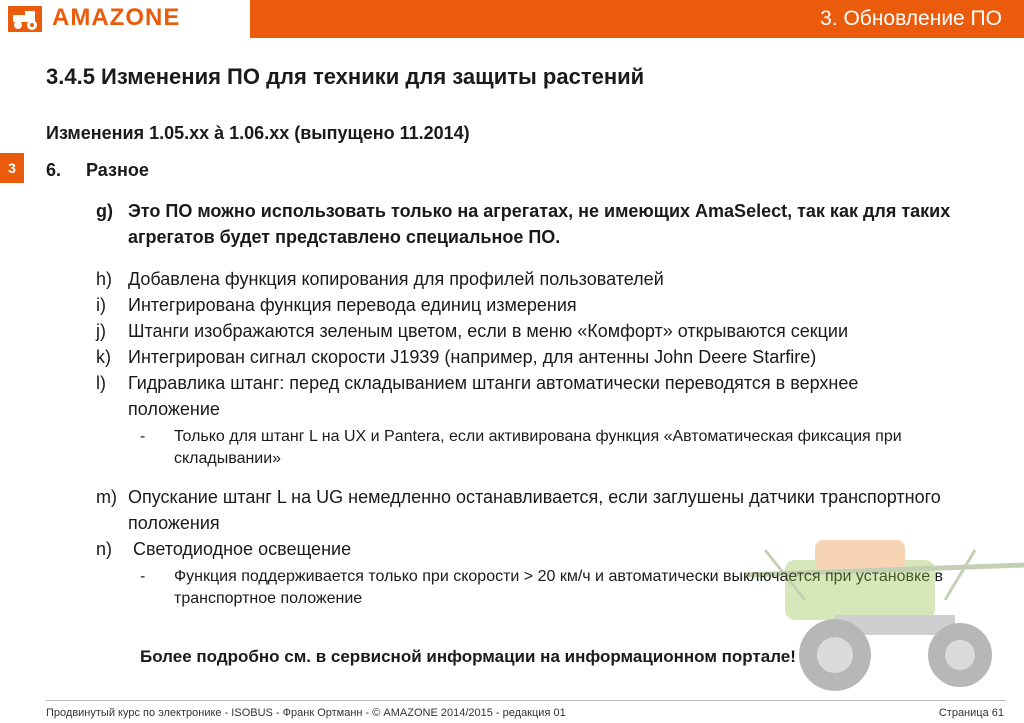  I want to click on item-marker: m), so click(106, 497).